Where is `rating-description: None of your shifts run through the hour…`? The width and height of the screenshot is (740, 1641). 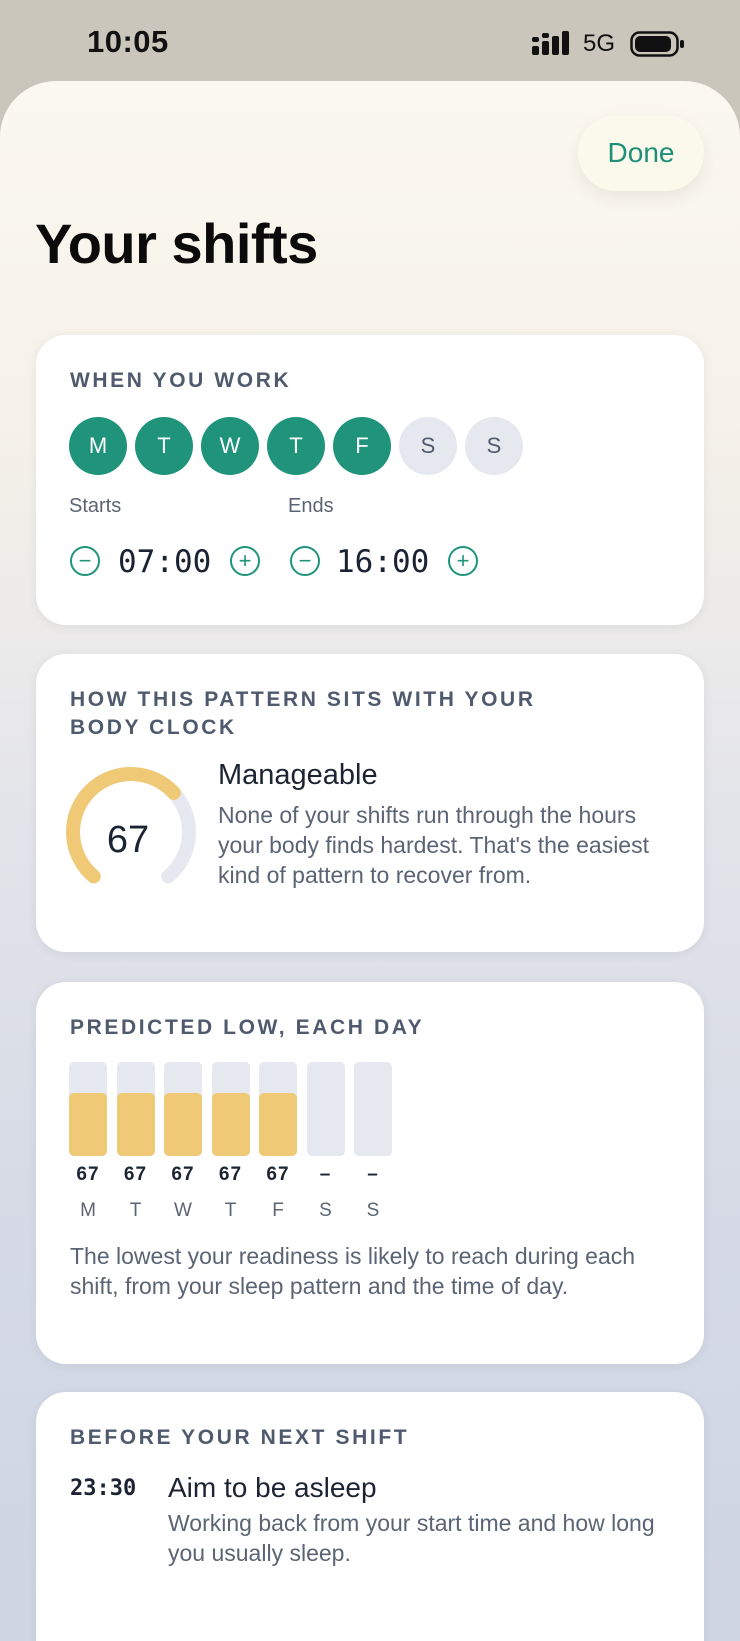
rating-description: None of your shifts run through the hour… is located at coordinates (433, 845).